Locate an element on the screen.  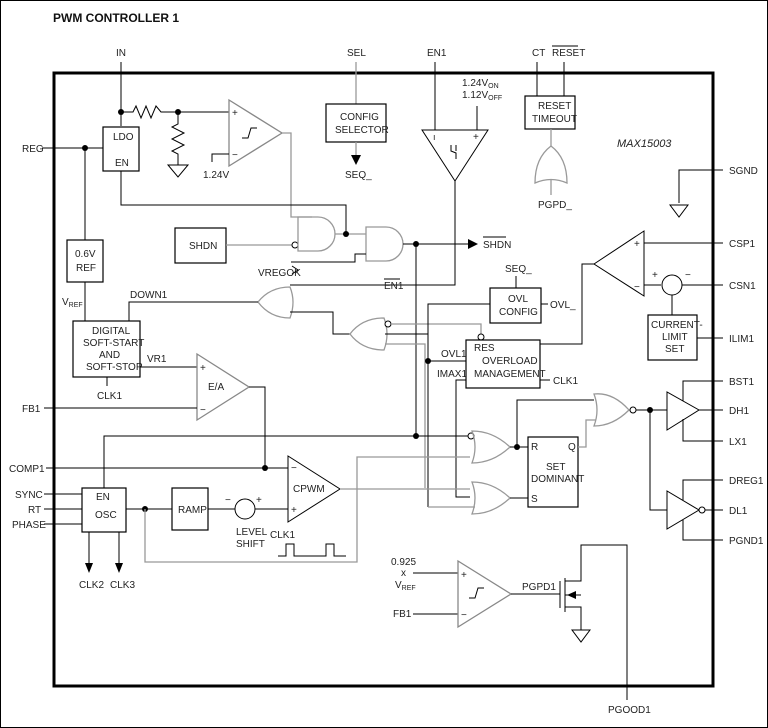
svg-text: FB1 is located at coordinates (402, 614).